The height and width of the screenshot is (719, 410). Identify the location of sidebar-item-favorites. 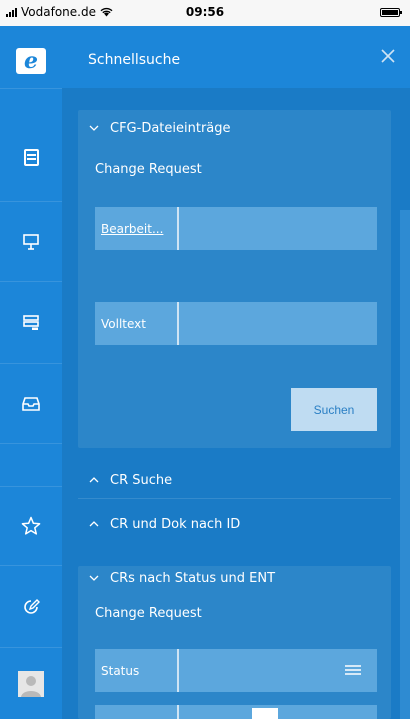
(31, 526).